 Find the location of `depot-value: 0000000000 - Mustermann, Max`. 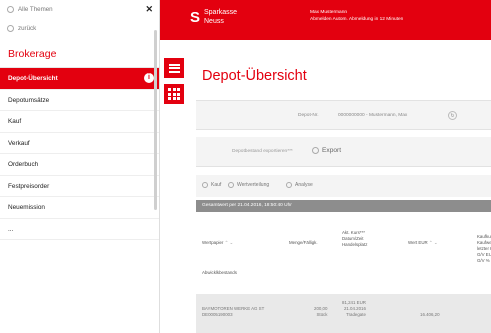

depot-value: 0000000000 - Mustermann, Max is located at coordinates (372, 115).